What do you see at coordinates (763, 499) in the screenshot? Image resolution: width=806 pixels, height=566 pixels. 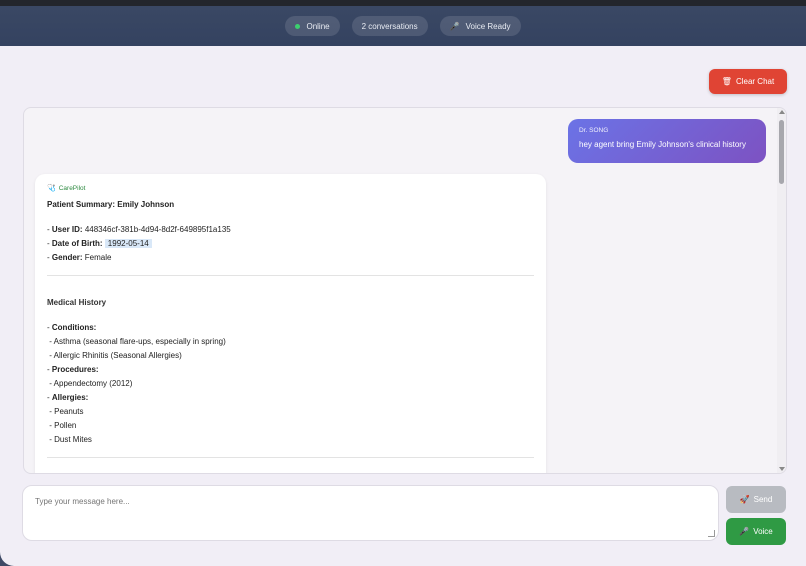 I see `send-label: Send` at bounding box center [763, 499].